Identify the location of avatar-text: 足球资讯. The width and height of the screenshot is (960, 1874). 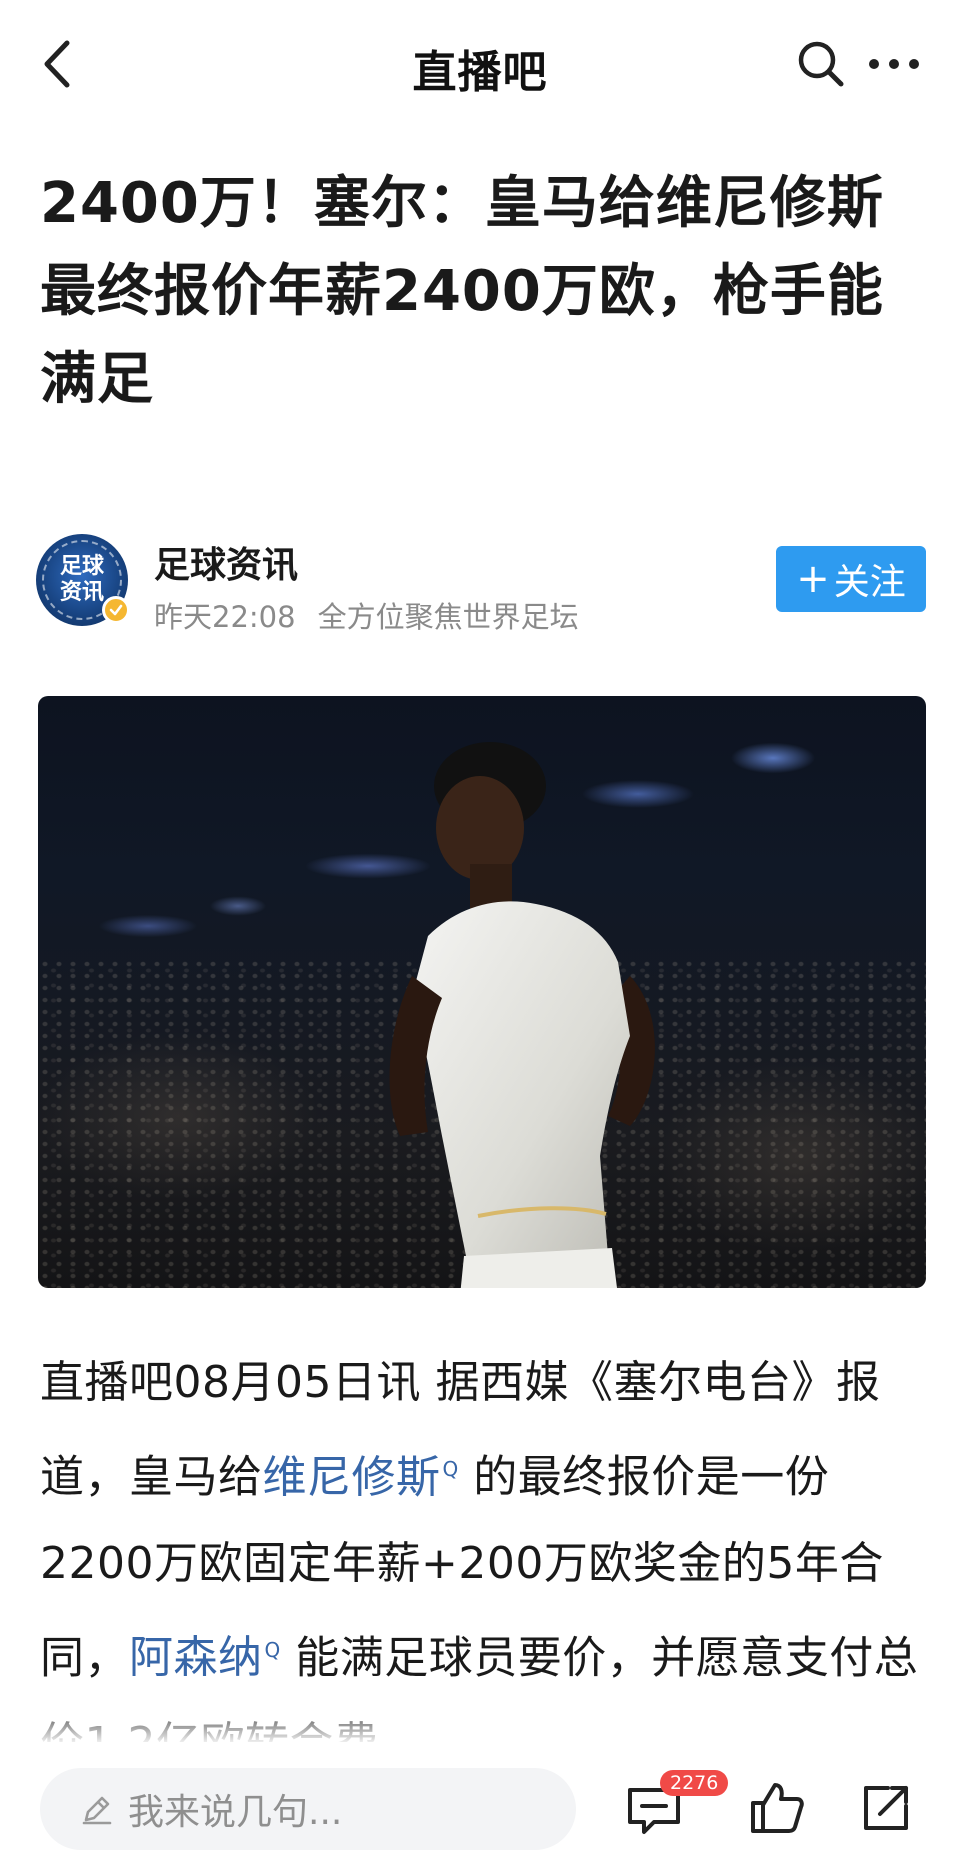
(81, 579).